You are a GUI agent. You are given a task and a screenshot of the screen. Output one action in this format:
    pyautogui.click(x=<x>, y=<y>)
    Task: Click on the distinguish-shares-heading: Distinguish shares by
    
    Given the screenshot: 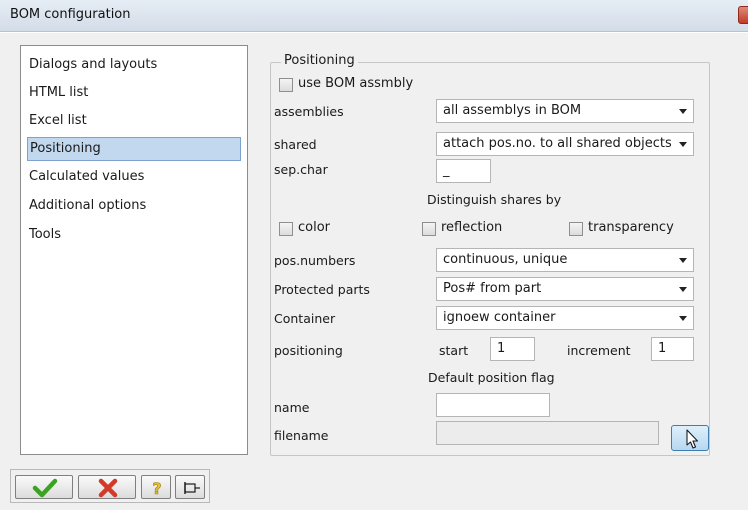 What is the action you would take?
    pyautogui.click(x=494, y=199)
    